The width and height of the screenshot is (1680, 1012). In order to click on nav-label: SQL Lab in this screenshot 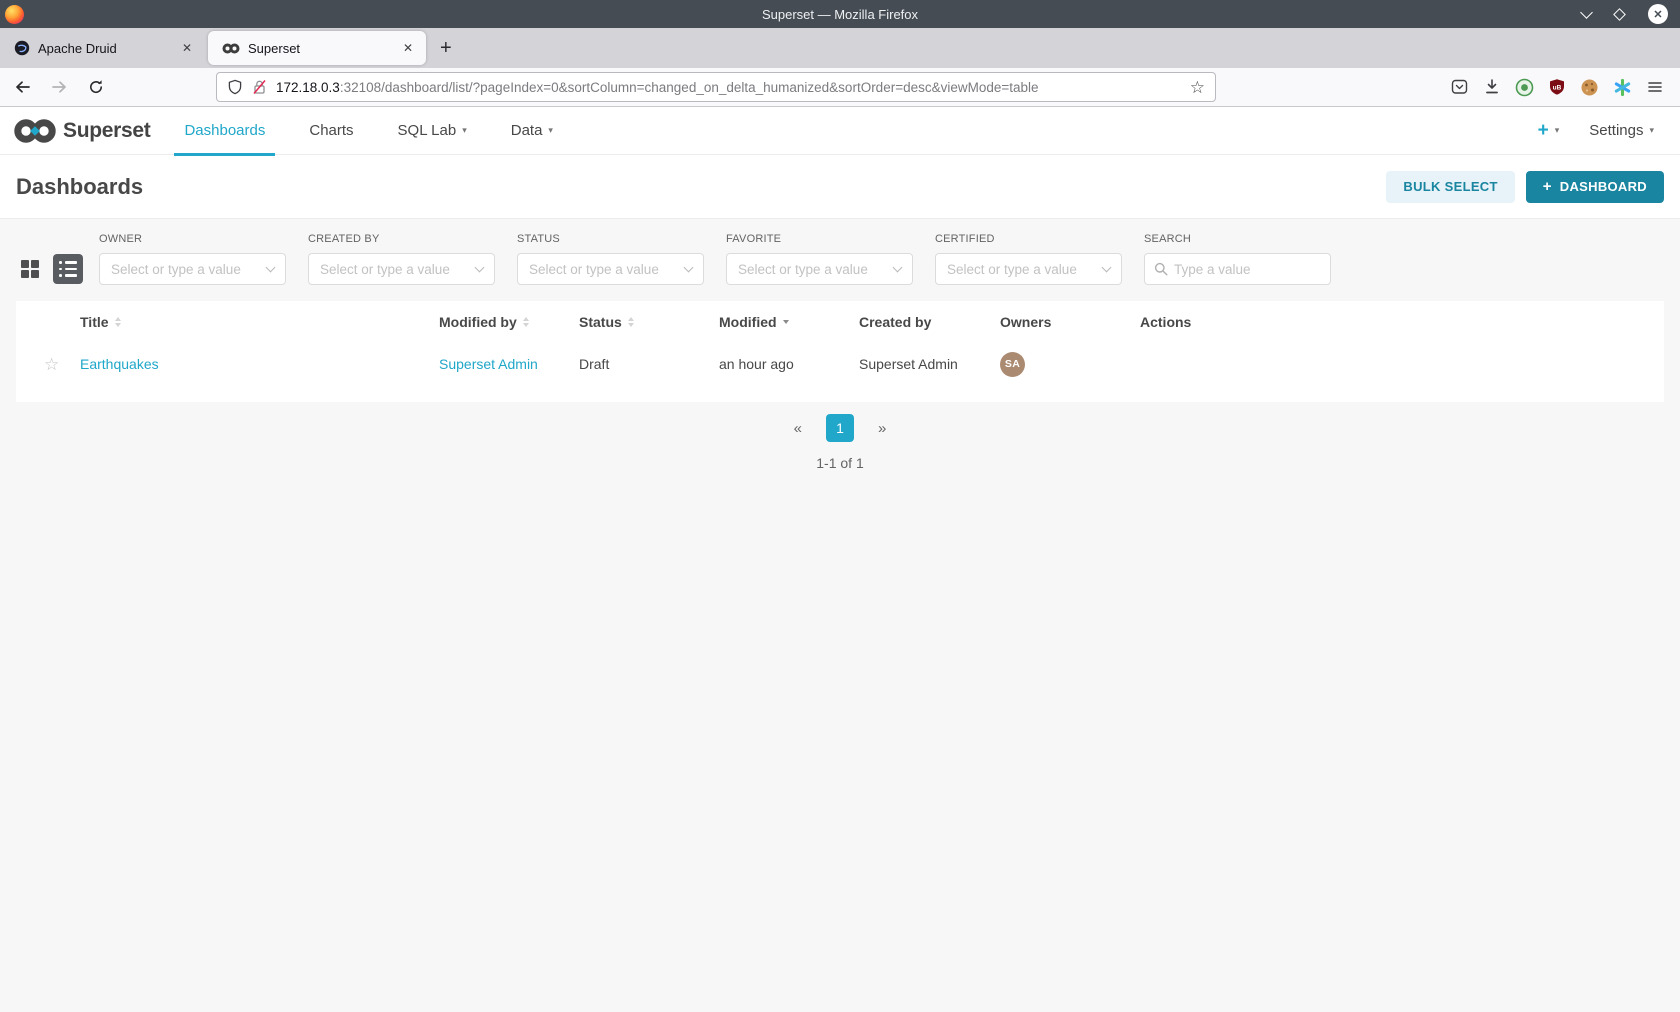, I will do `click(427, 130)`.